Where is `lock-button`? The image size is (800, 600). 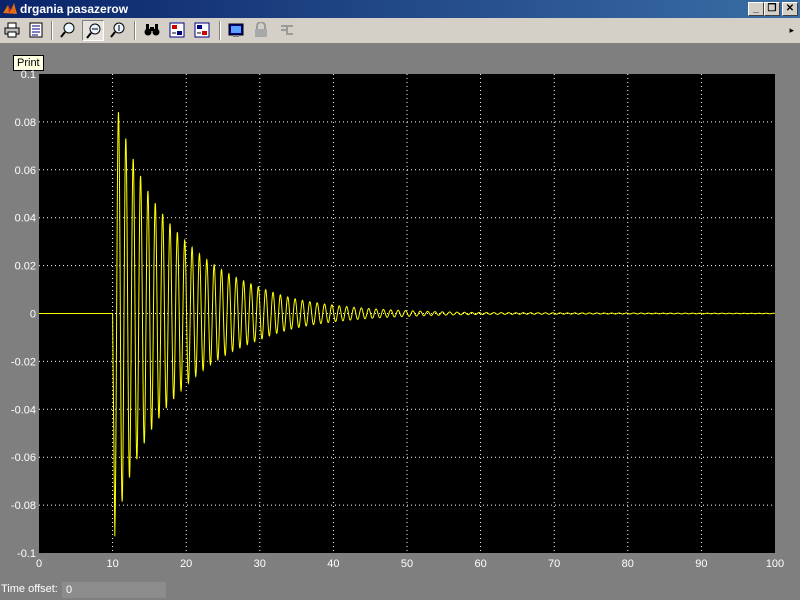
lock-button is located at coordinates (261, 30).